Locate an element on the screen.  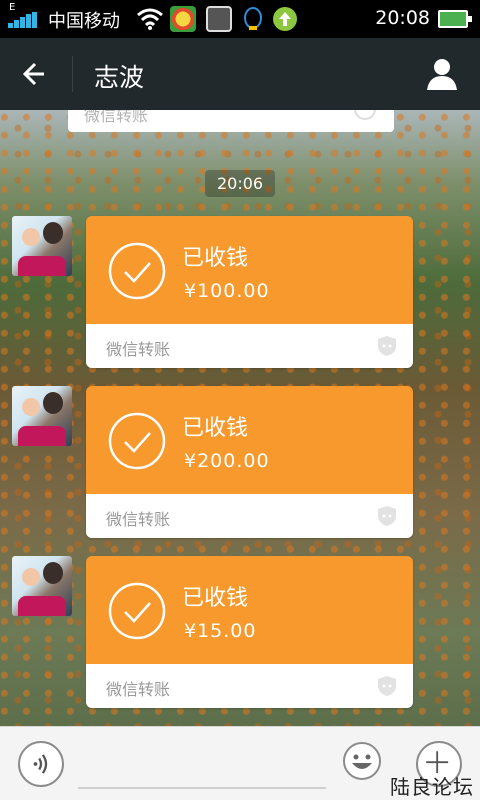
wifi-icon is located at coordinates (150, 19).